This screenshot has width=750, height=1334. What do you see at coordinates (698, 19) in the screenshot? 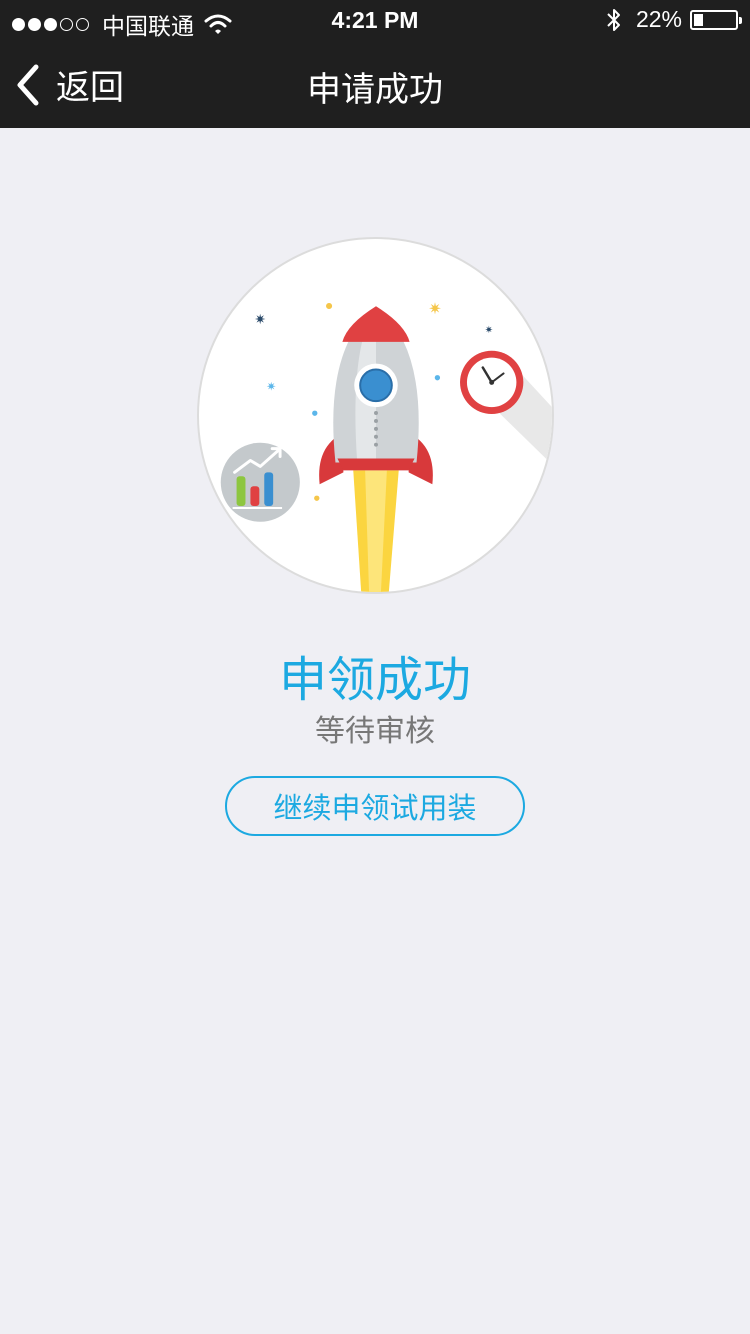
I see `battery-fill` at bounding box center [698, 19].